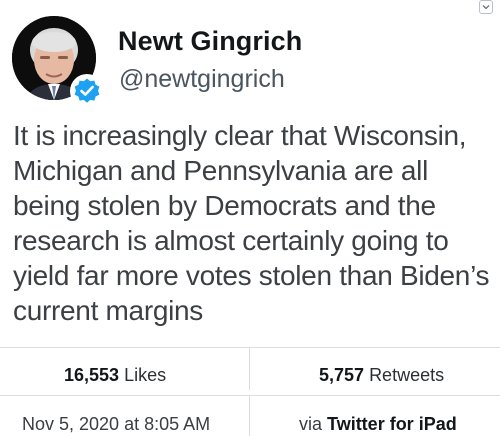 This screenshot has width=500, height=436. I want to click on likes-stat: 16,553 Likes, so click(115, 375).